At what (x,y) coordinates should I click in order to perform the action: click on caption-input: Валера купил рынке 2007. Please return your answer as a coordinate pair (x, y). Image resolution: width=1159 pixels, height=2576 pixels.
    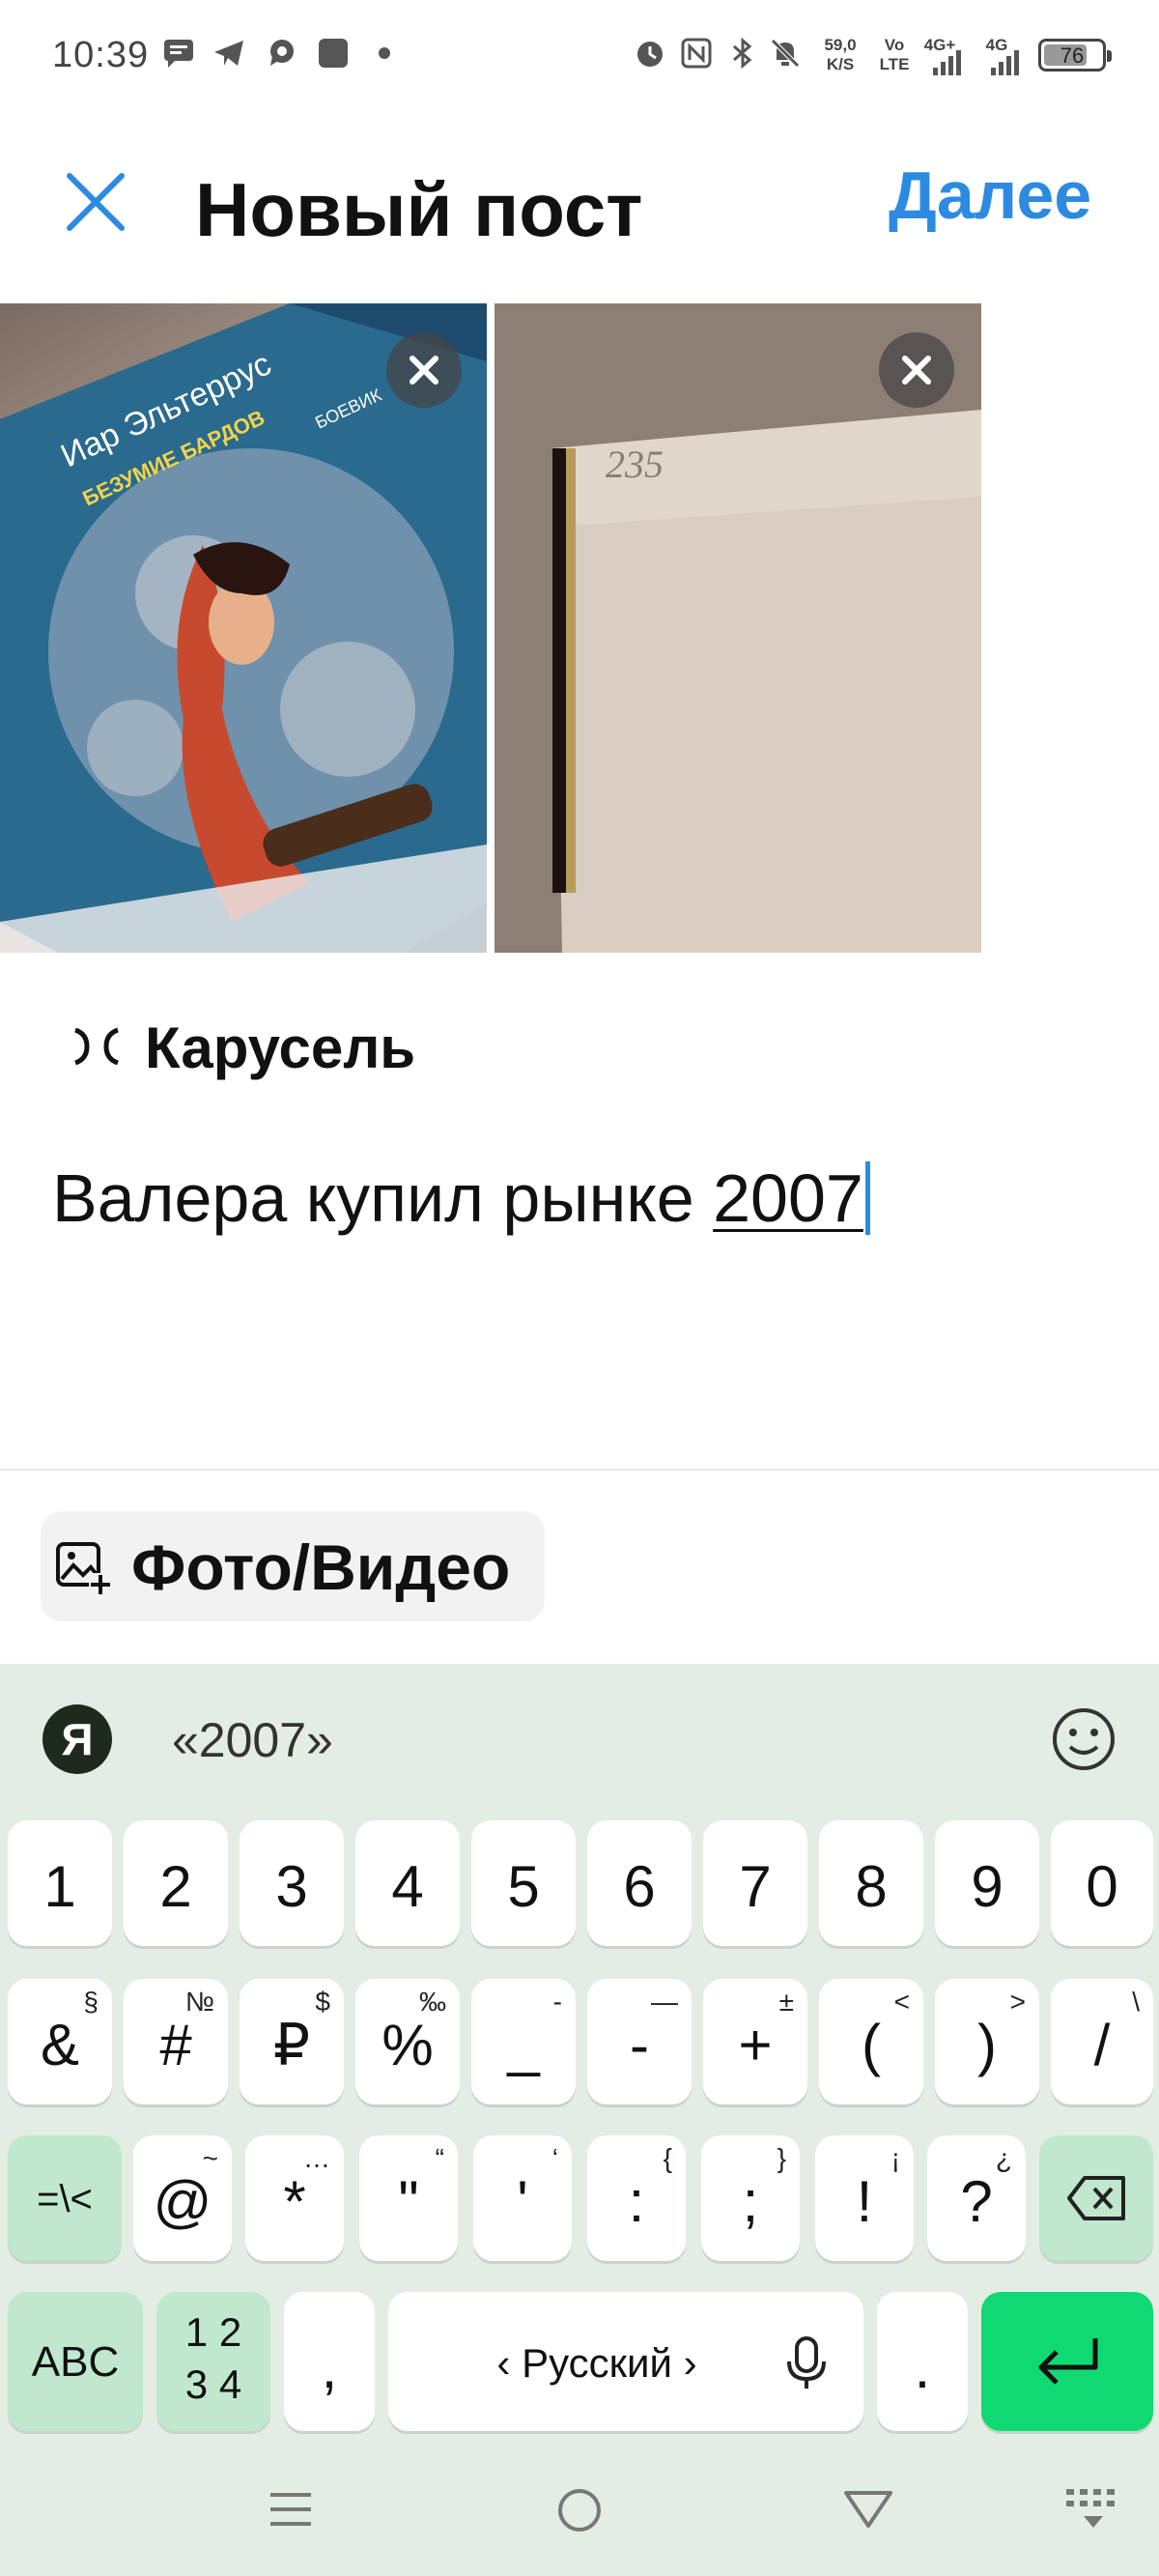
    Looking at the image, I should click on (461, 1198).